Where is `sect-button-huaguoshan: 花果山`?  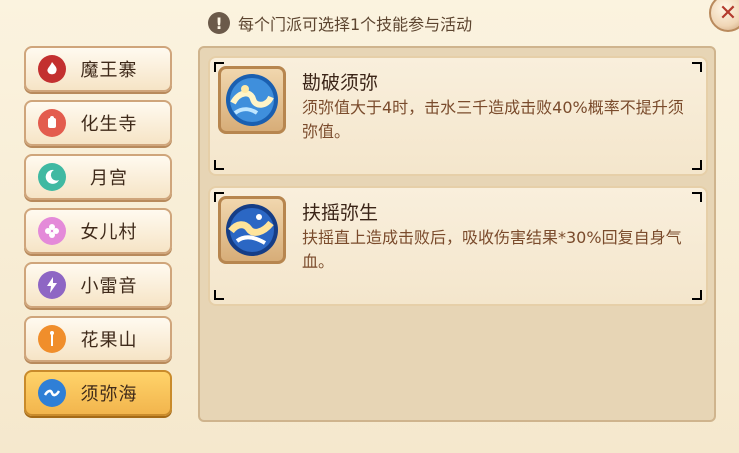 sect-button-huaguoshan: 花果山 is located at coordinates (98, 339).